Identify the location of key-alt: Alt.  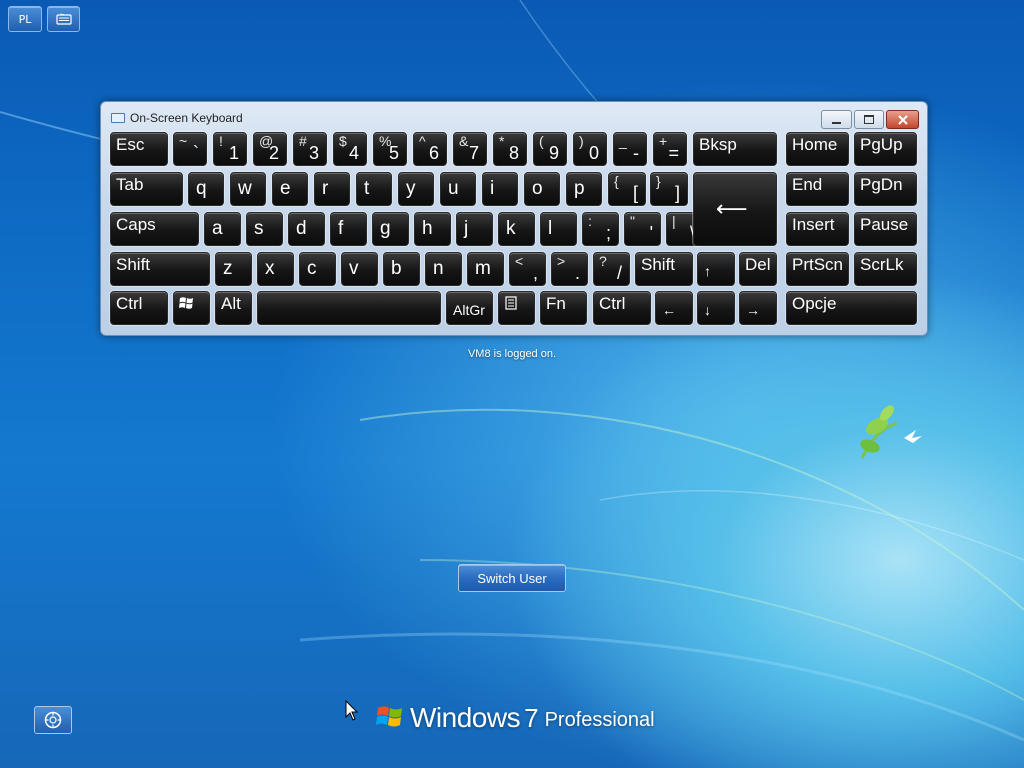
(233, 308).